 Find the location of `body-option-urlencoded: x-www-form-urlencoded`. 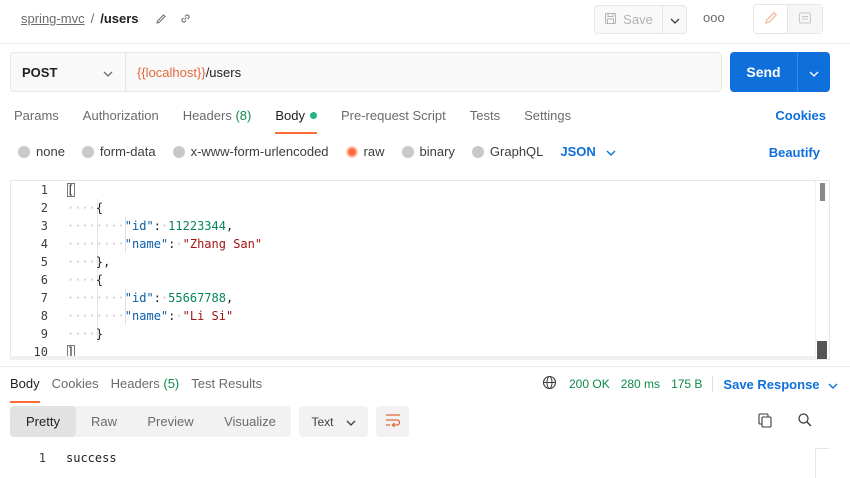

body-option-urlencoded: x-www-form-urlencoded is located at coordinates (250, 151).